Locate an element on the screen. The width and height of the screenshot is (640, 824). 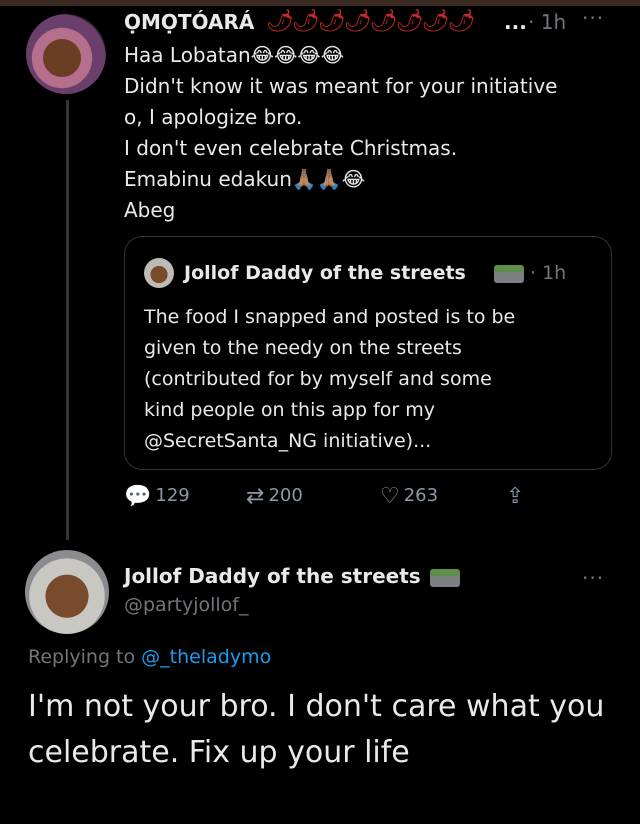
tweet-line: Haa Lobatan😂😂😂😂 is located at coordinates (234, 55).